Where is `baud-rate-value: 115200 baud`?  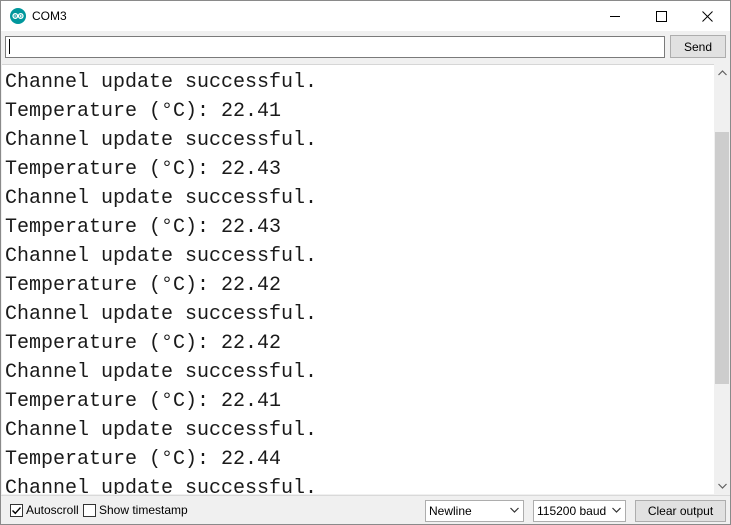 baud-rate-value: 115200 baud is located at coordinates (572, 511).